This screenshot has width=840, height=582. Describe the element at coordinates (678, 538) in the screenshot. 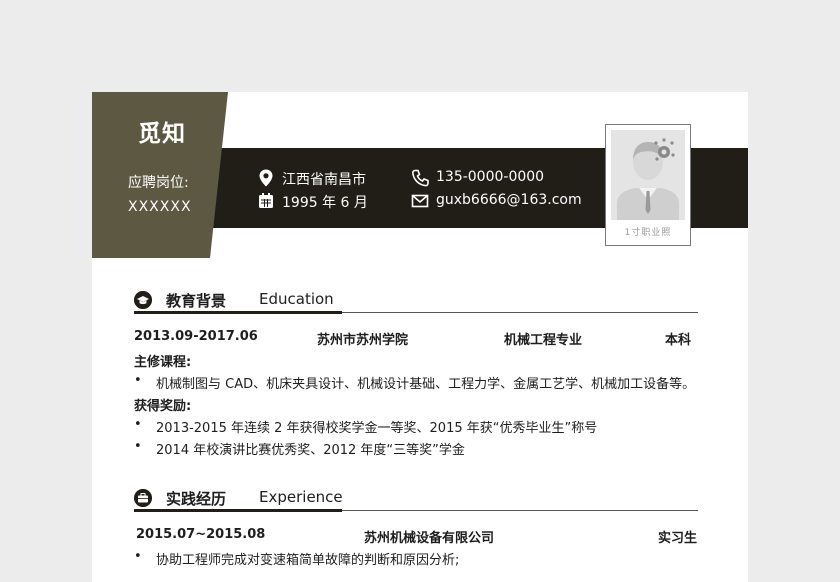

I see `experience-role: 实习生` at that location.